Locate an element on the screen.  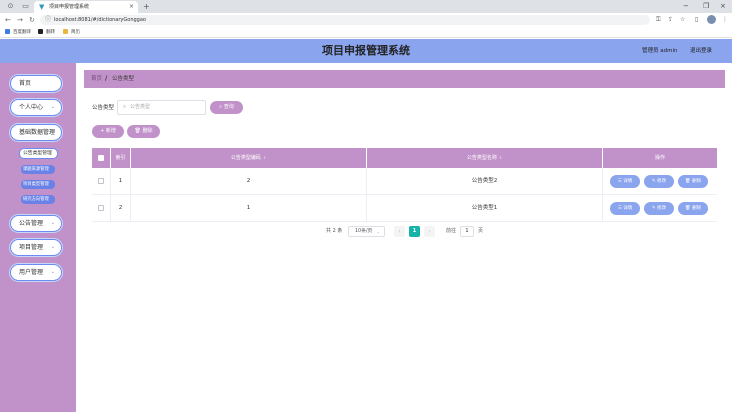
page-number-current: 1 is located at coordinates (414, 231).